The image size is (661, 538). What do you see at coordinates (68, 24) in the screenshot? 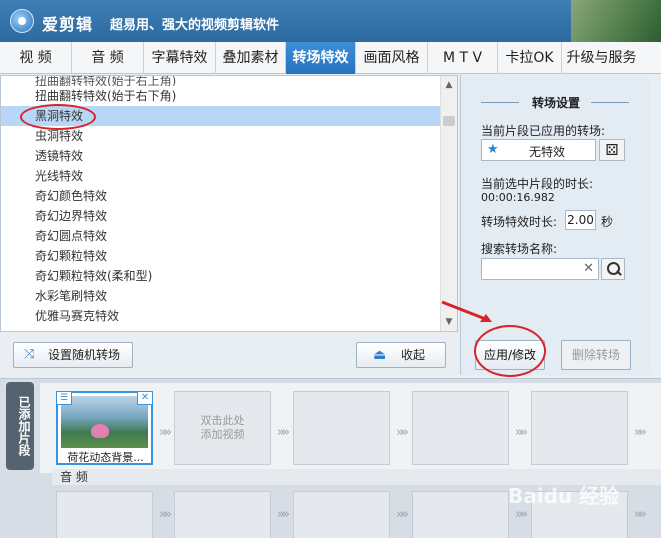
I see `app-name: 爱剪辑` at bounding box center [68, 24].